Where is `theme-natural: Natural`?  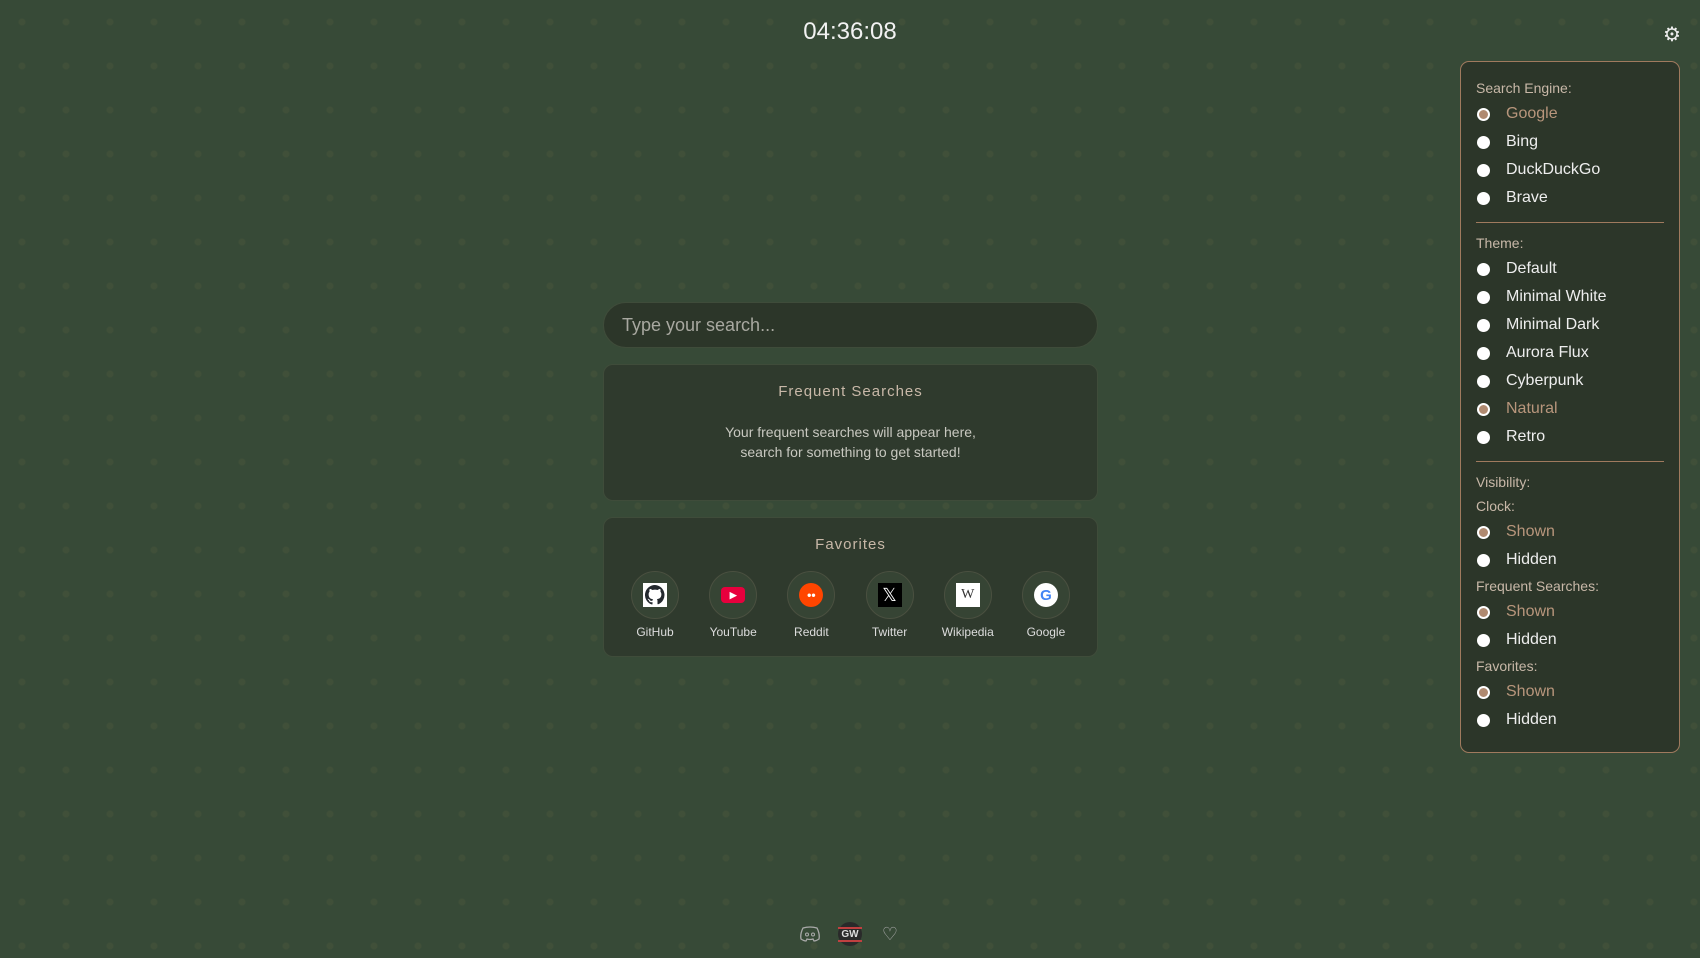 theme-natural: Natural is located at coordinates (1570, 409).